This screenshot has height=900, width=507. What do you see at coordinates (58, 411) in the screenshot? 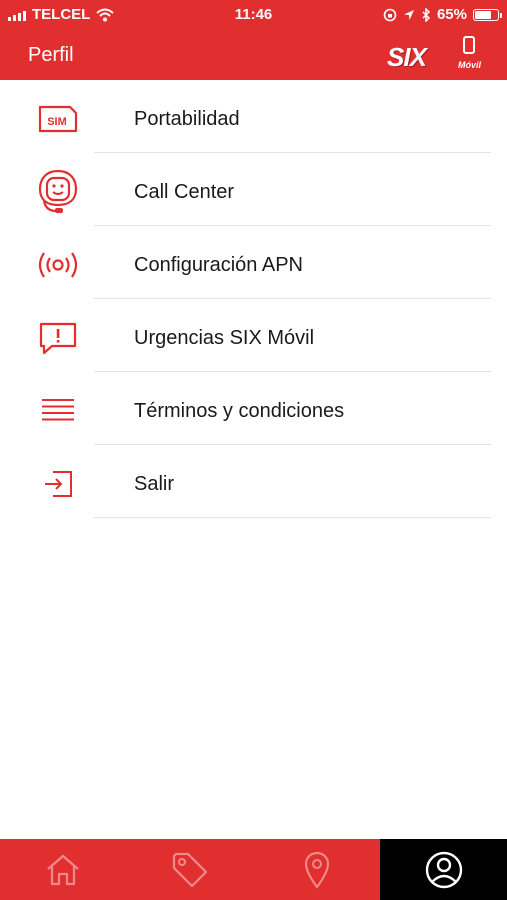
I see `text-lines-icon` at bounding box center [58, 411].